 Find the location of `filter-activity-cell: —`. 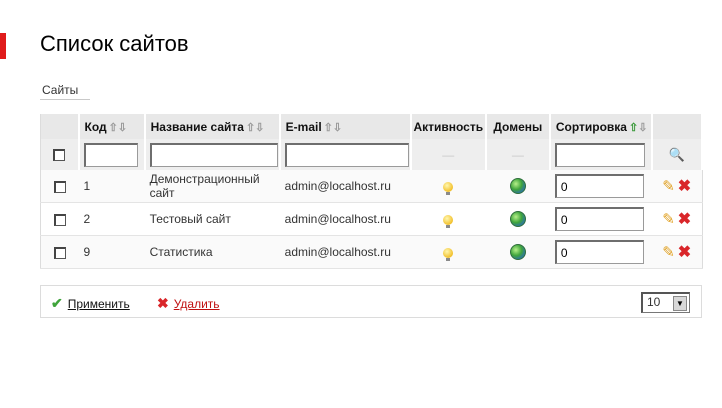

filter-activity-cell: — is located at coordinates (448, 154).